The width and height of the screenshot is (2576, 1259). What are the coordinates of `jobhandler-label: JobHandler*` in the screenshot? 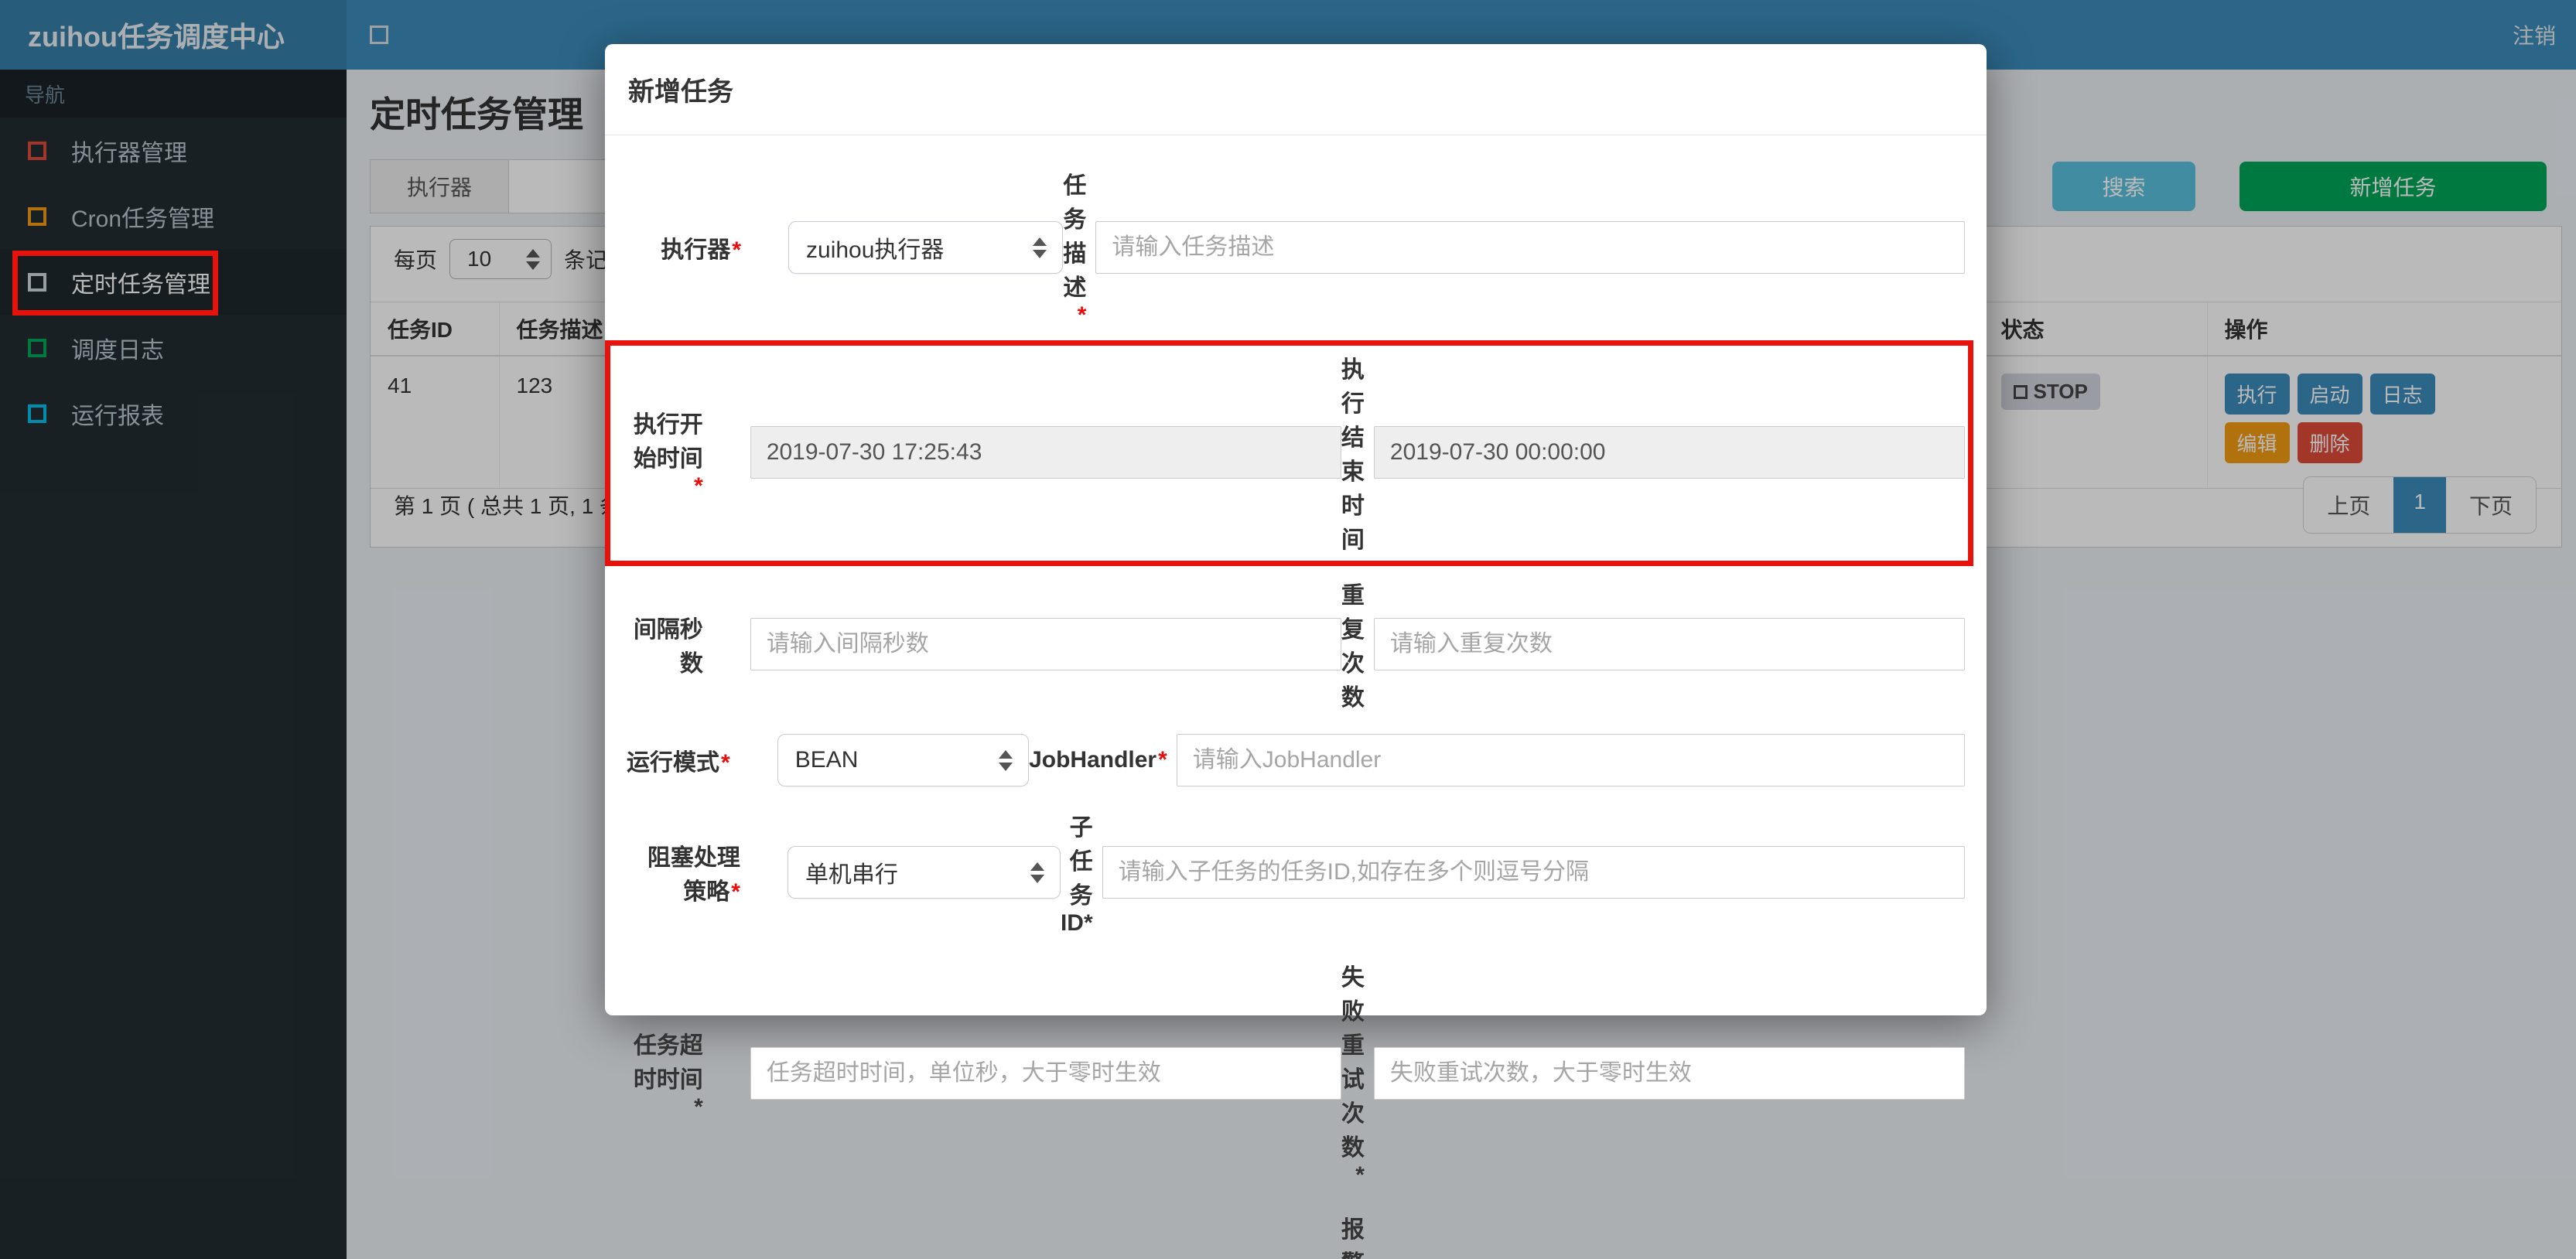 It's located at (1098, 760).